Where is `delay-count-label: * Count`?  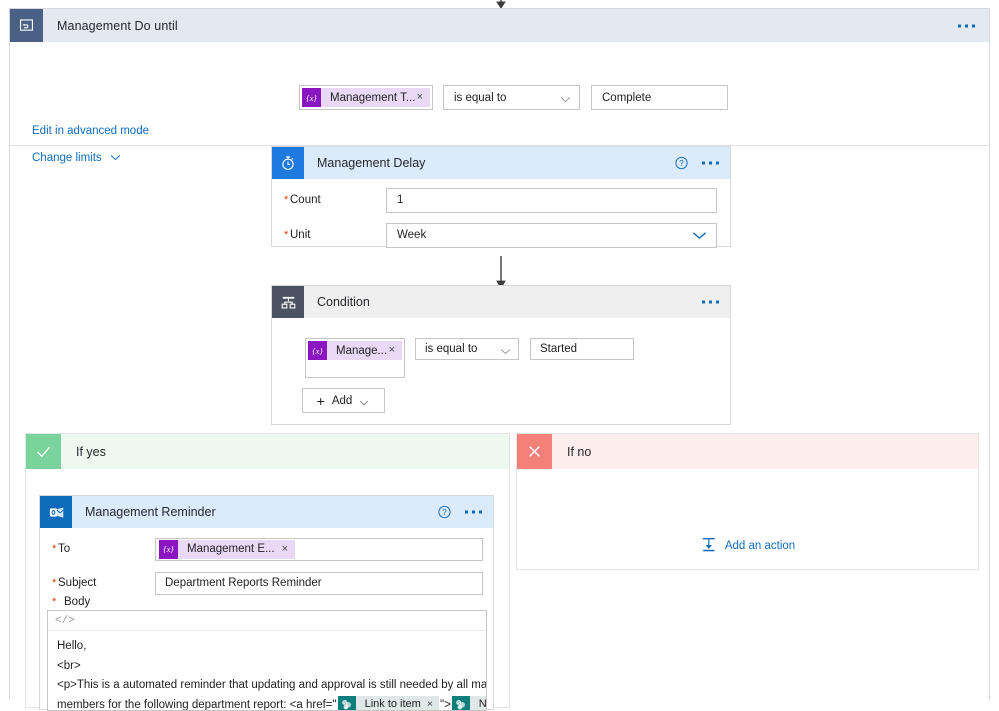 delay-count-label: * Count is located at coordinates (335, 200).